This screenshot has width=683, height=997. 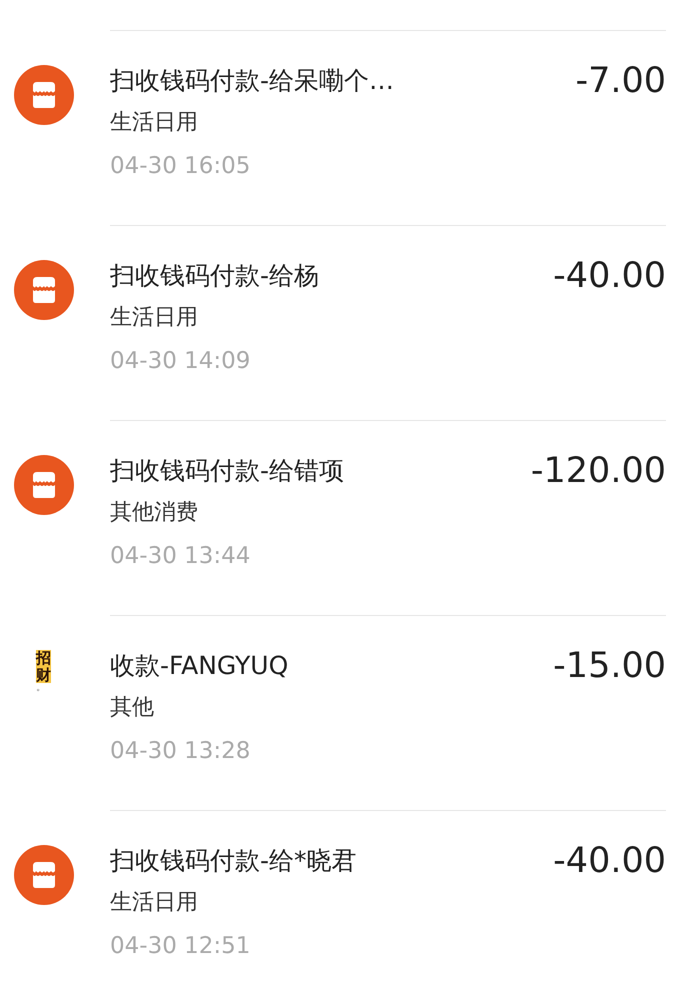 What do you see at coordinates (154, 513) in the screenshot?
I see `transaction-category: 其他消费` at bounding box center [154, 513].